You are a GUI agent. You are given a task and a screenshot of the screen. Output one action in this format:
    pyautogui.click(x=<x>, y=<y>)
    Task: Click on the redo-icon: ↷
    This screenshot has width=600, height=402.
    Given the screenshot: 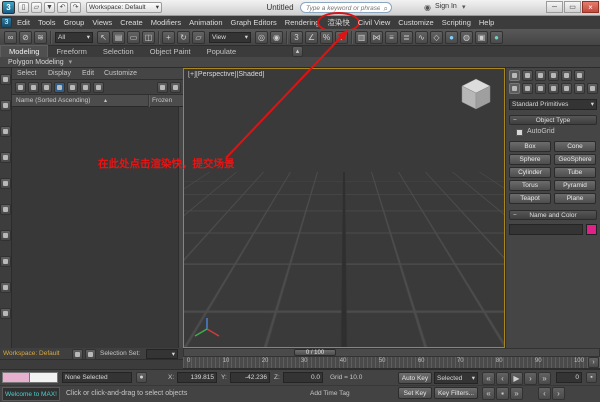 What is the action you would take?
    pyautogui.click(x=75, y=7)
    